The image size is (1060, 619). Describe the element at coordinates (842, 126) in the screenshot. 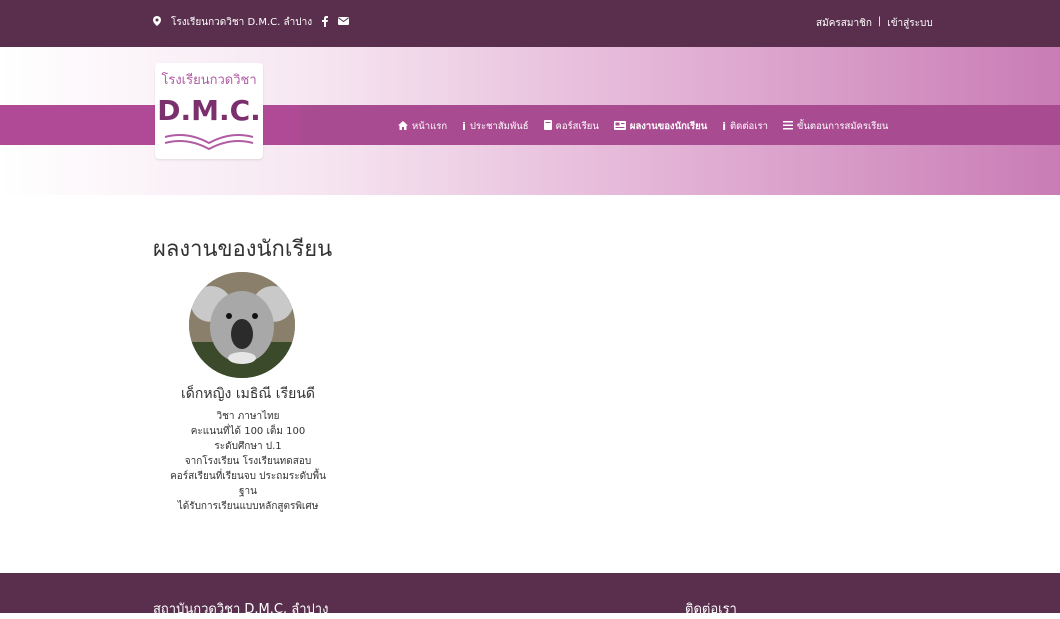

I see `nav-label: ขั้นตอนการสมัครเรียน` at that location.